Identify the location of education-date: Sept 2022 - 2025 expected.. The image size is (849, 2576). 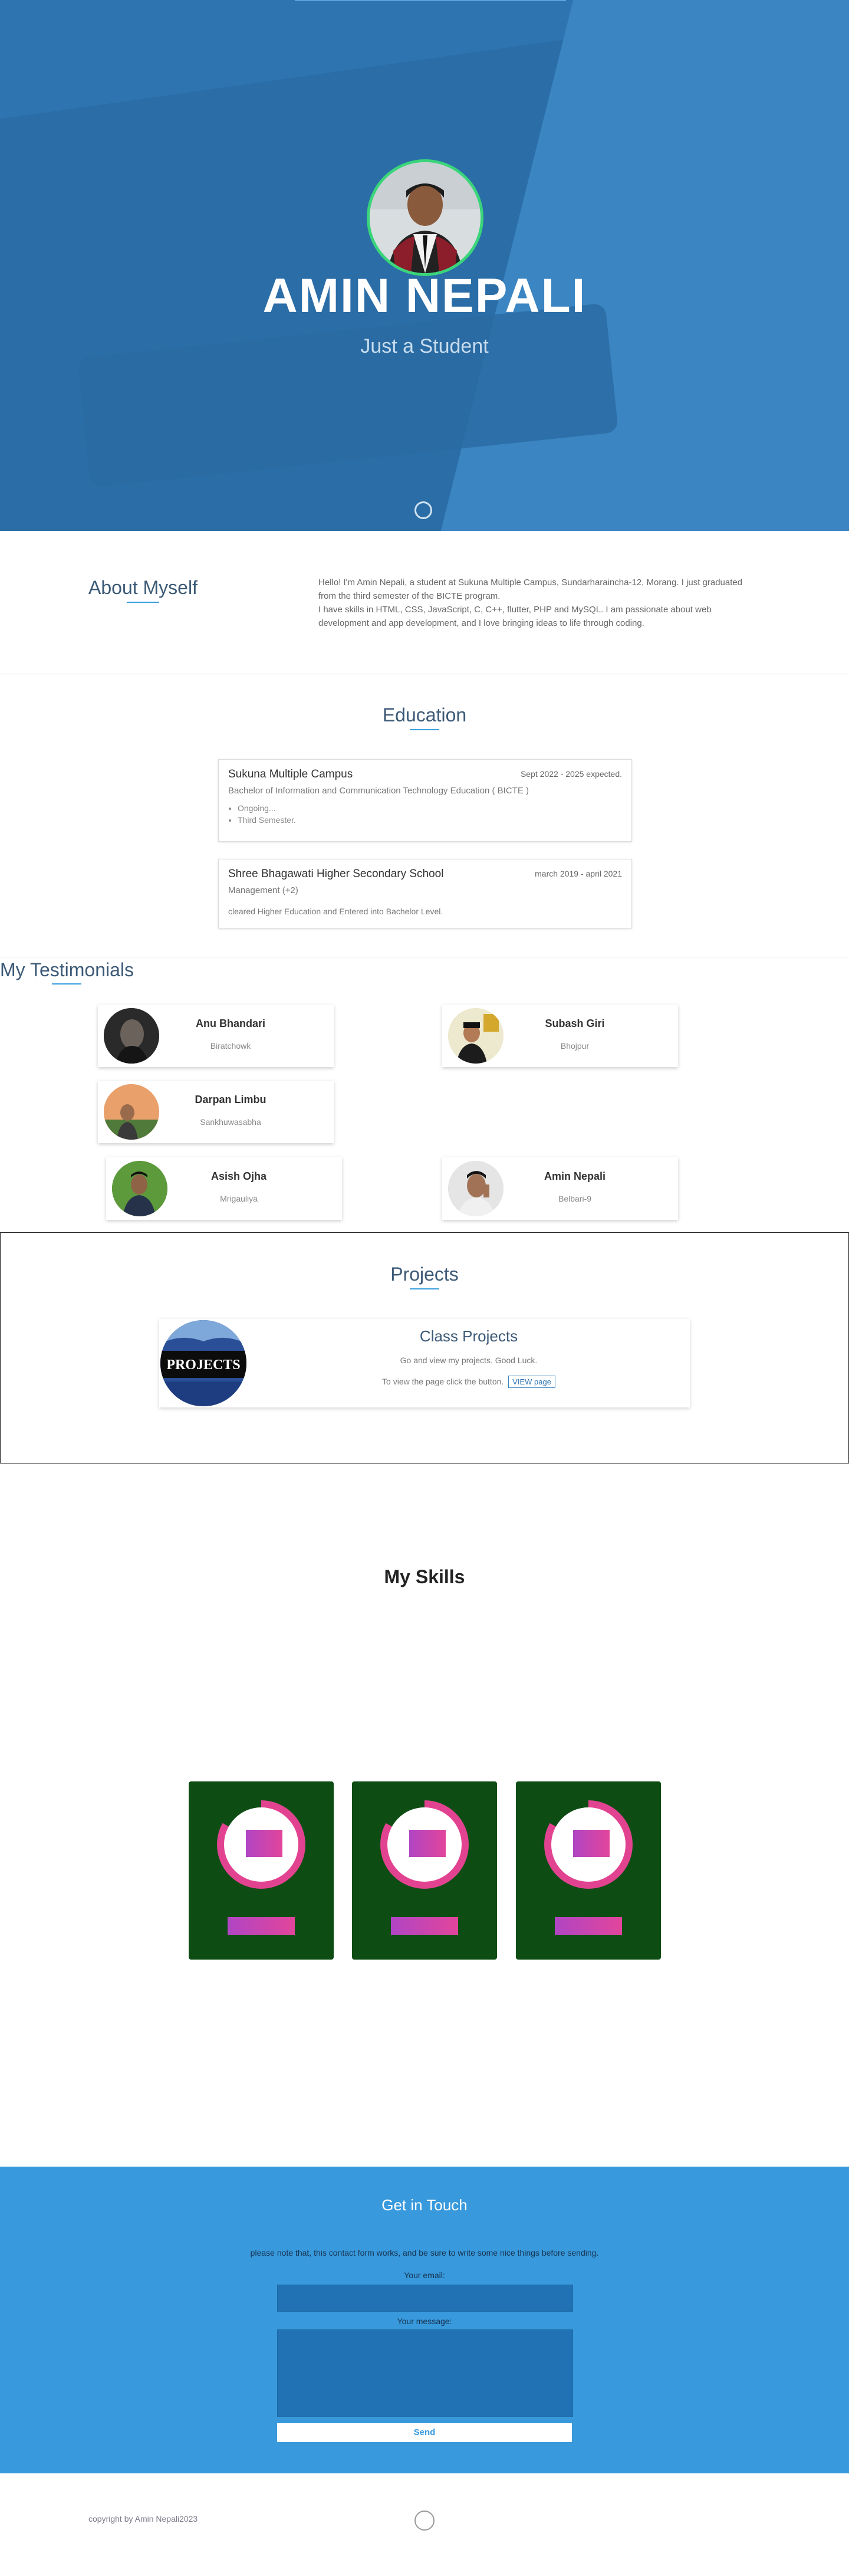
(571, 774).